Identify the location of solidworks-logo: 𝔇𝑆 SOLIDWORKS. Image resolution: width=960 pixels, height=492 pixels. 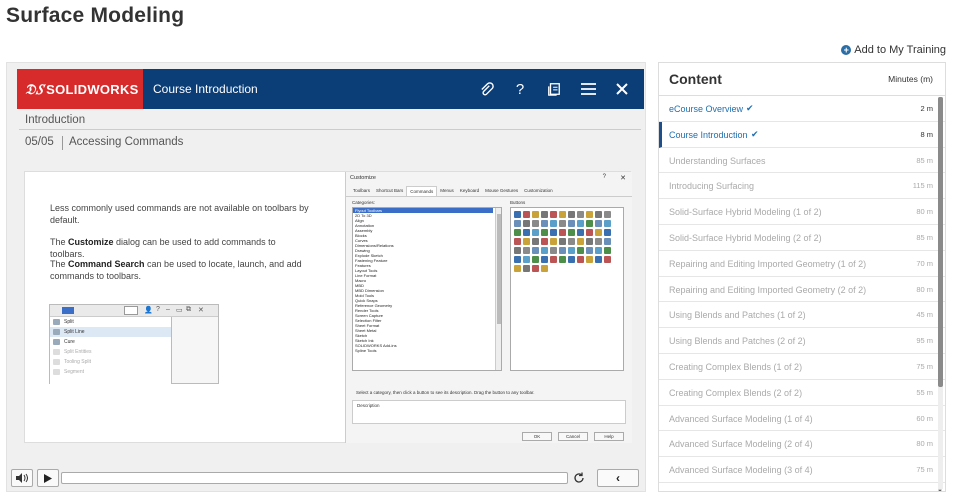
(80, 89).